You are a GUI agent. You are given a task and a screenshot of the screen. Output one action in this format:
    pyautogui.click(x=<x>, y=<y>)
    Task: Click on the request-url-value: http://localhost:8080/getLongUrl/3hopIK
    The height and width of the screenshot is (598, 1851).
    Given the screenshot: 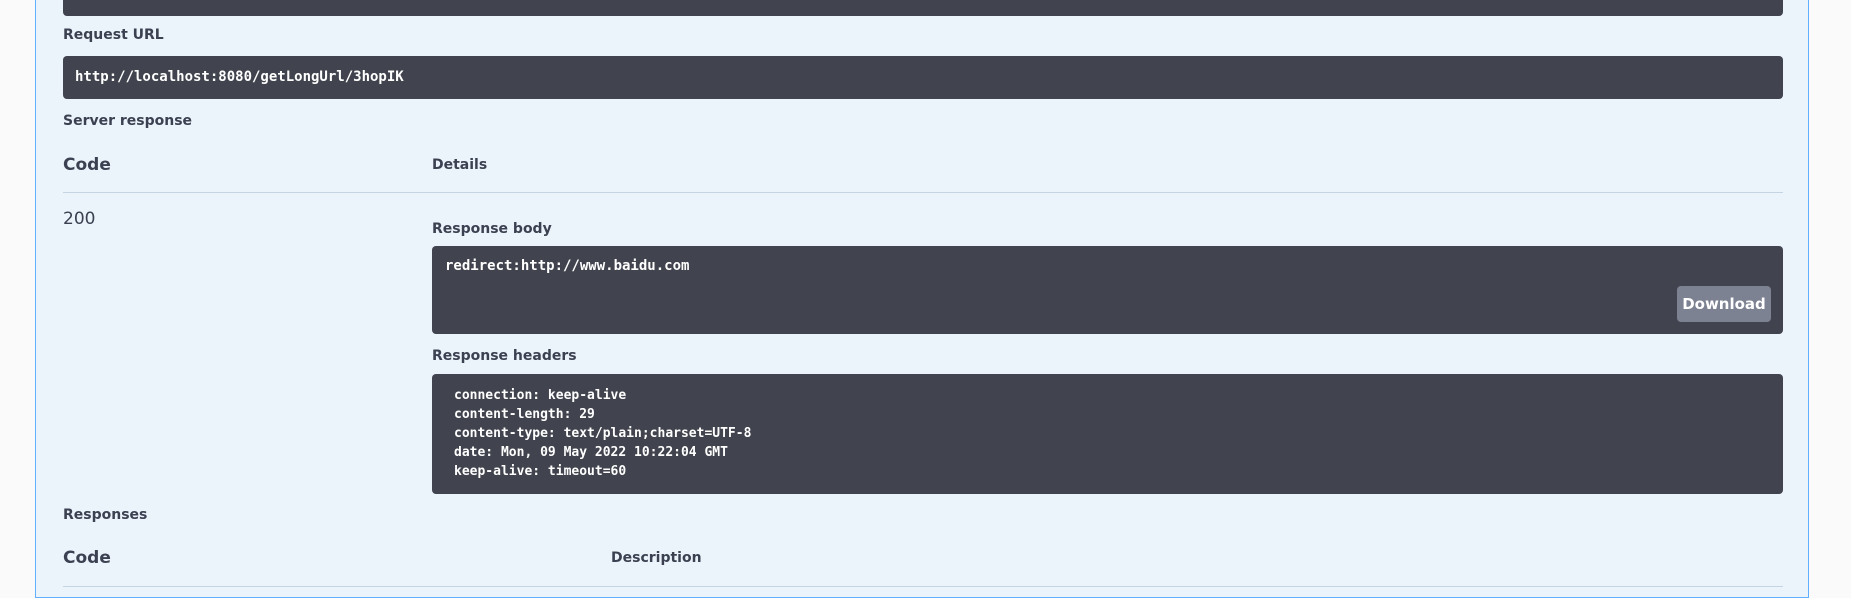 What is the action you would take?
    pyautogui.click(x=239, y=77)
    